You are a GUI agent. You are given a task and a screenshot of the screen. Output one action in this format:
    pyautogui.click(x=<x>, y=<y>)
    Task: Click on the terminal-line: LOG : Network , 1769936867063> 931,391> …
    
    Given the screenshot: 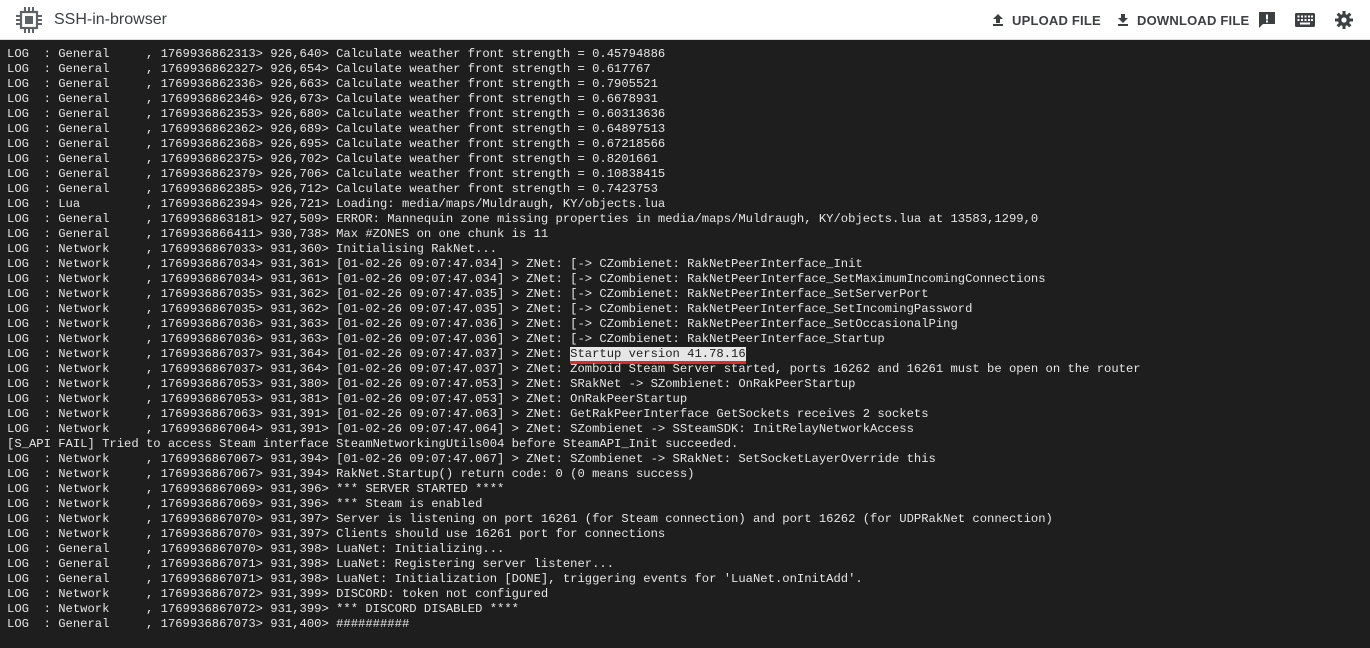 What is the action you would take?
    pyautogui.click(x=574, y=414)
    